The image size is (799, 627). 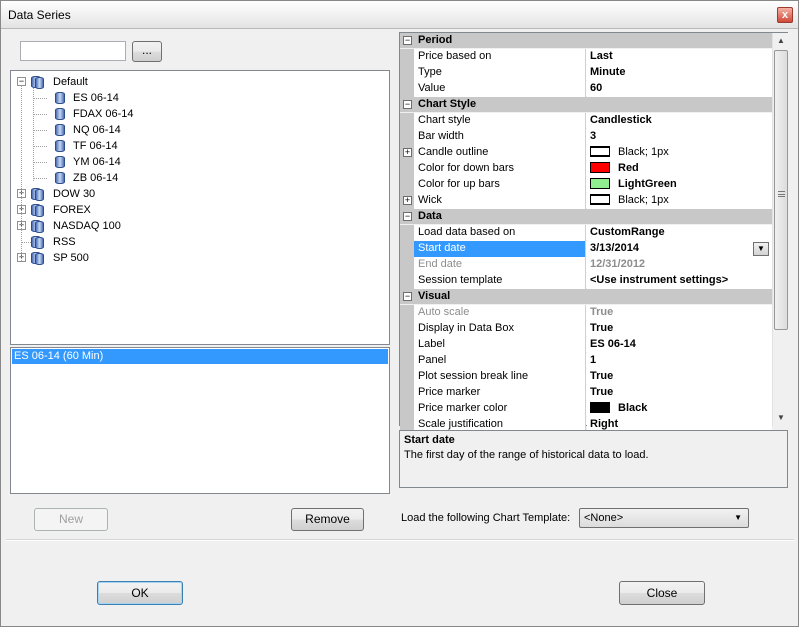 I want to click on property-category: − Data, so click(x=586, y=217).